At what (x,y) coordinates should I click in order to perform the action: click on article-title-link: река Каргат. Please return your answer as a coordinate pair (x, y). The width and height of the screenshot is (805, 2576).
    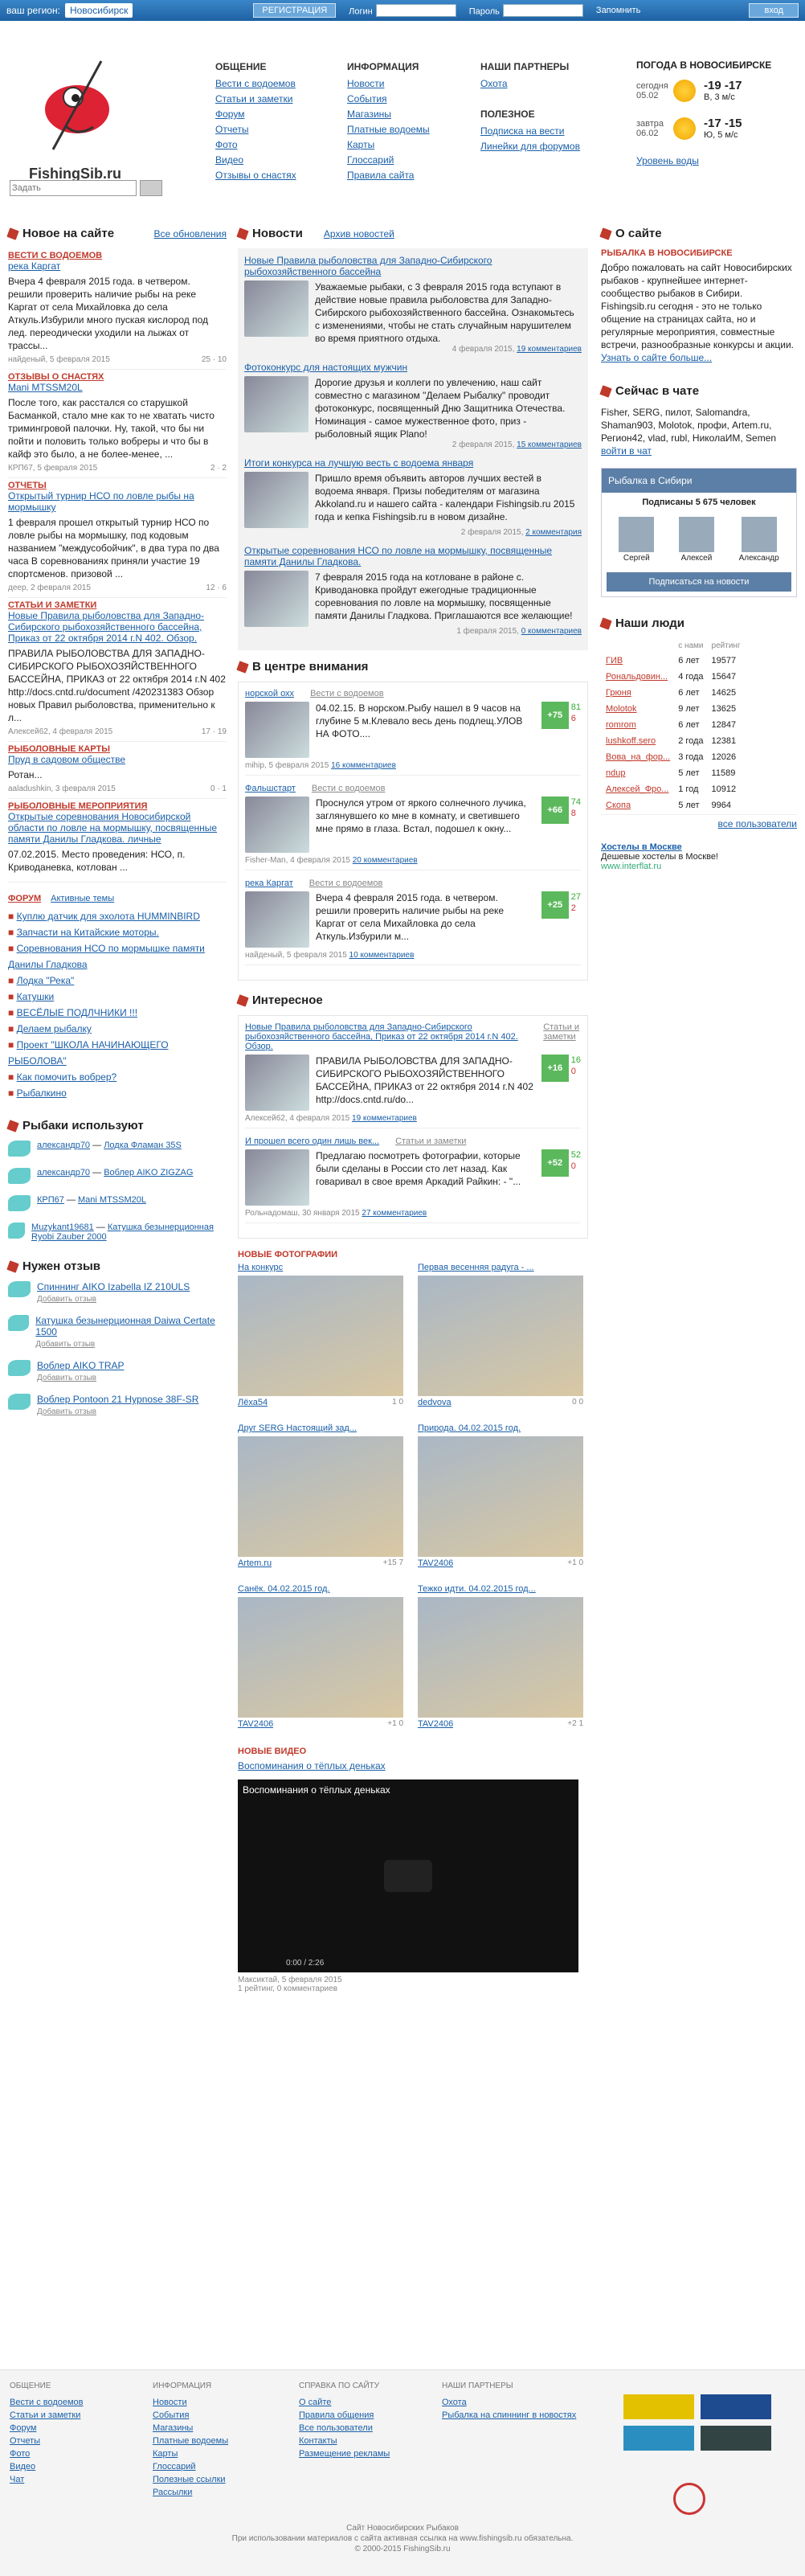
    Looking at the image, I should click on (269, 883).